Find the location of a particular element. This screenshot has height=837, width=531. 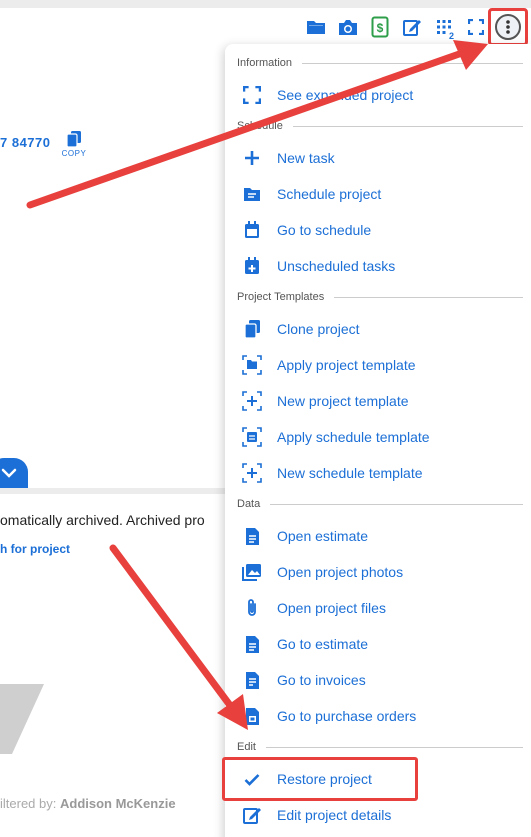

menu-item-label: New project template is located at coordinates (343, 401).